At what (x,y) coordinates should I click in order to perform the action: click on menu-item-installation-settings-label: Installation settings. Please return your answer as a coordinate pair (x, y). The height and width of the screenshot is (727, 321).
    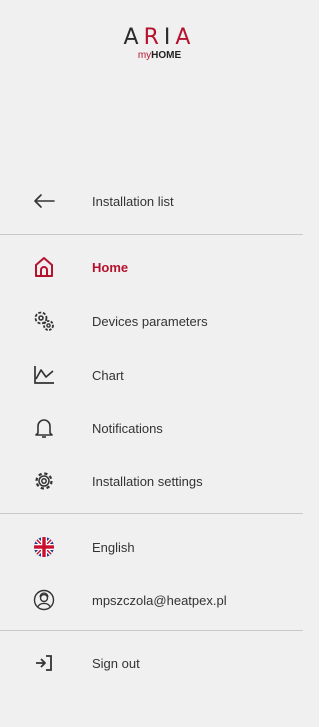
    Looking at the image, I should click on (147, 481).